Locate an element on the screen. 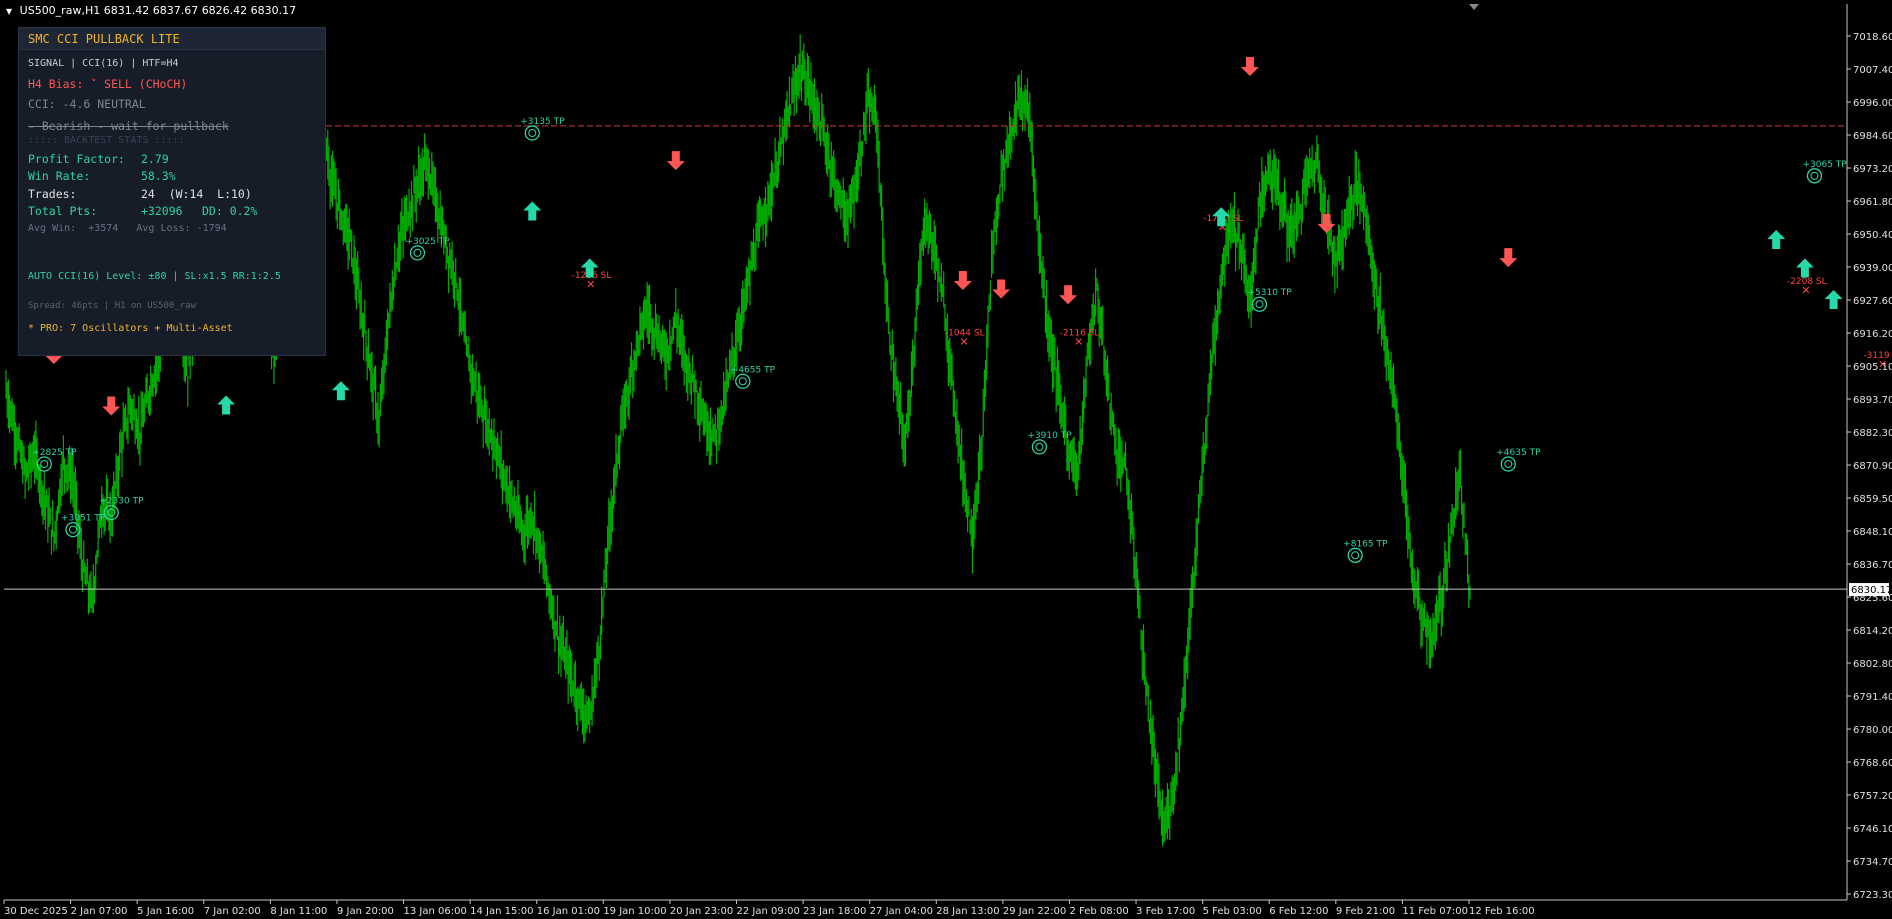  price-tick-label: 6780.00 is located at coordinates (1872, 730).